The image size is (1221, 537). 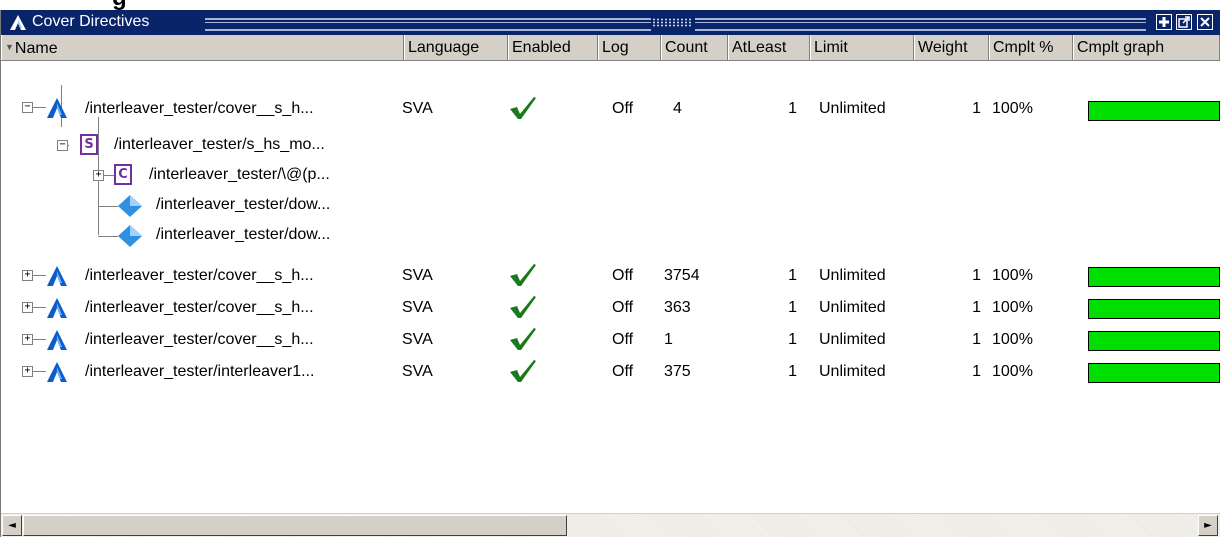 What do you see at coordinates (1164, 22) in the screenshot?
I see `dock-button` at bounding box center [1164, 22].